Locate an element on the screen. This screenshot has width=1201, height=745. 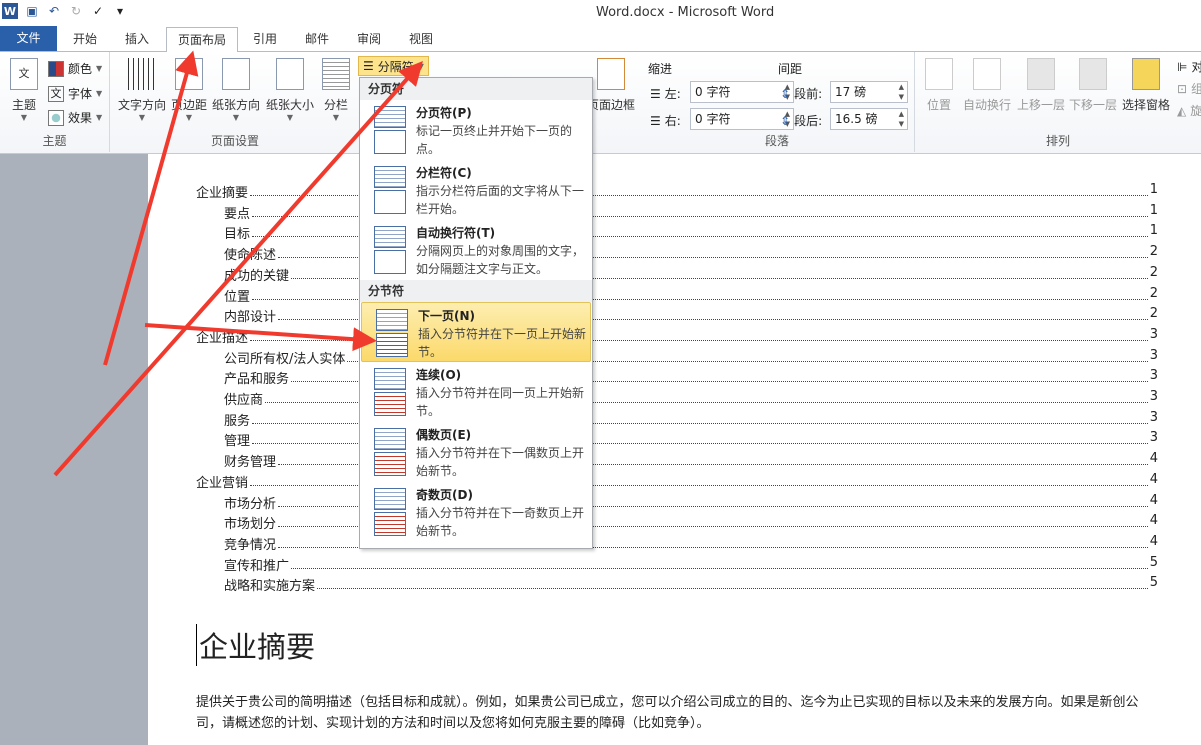
themes-button: 文 主题 ▼ is located at coordinates (24, 90).